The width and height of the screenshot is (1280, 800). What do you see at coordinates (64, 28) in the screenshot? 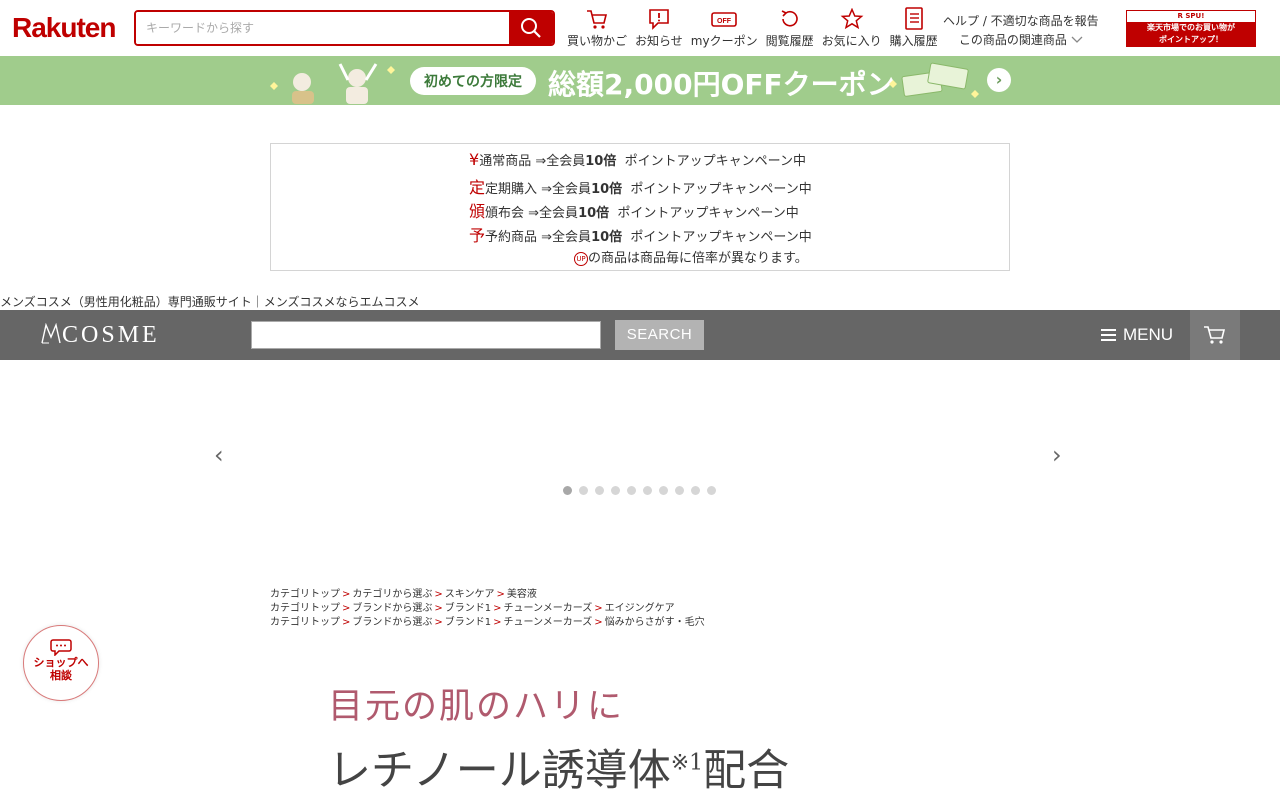
I see `rakuten-logo: Rakuten` at bounding box center [64, 28].